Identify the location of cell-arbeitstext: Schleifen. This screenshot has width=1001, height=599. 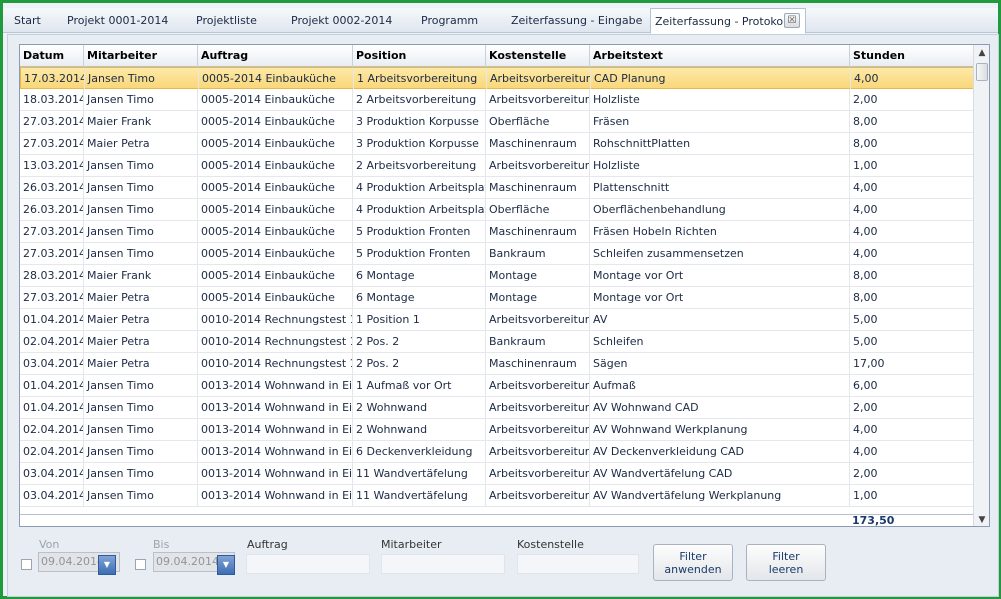
(720, 341).